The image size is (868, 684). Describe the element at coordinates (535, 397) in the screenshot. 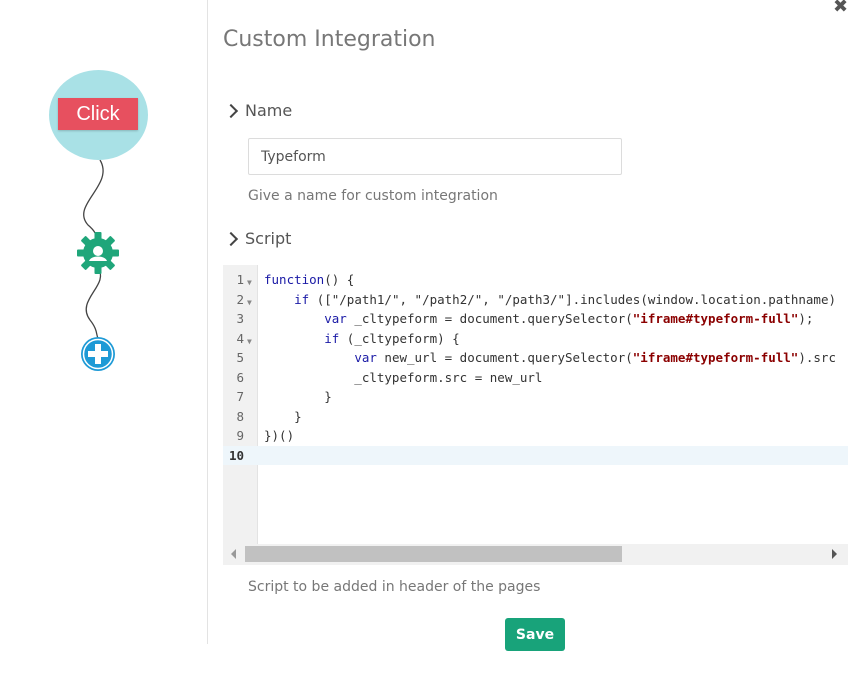

I see `code-line: 7 }` at that location.